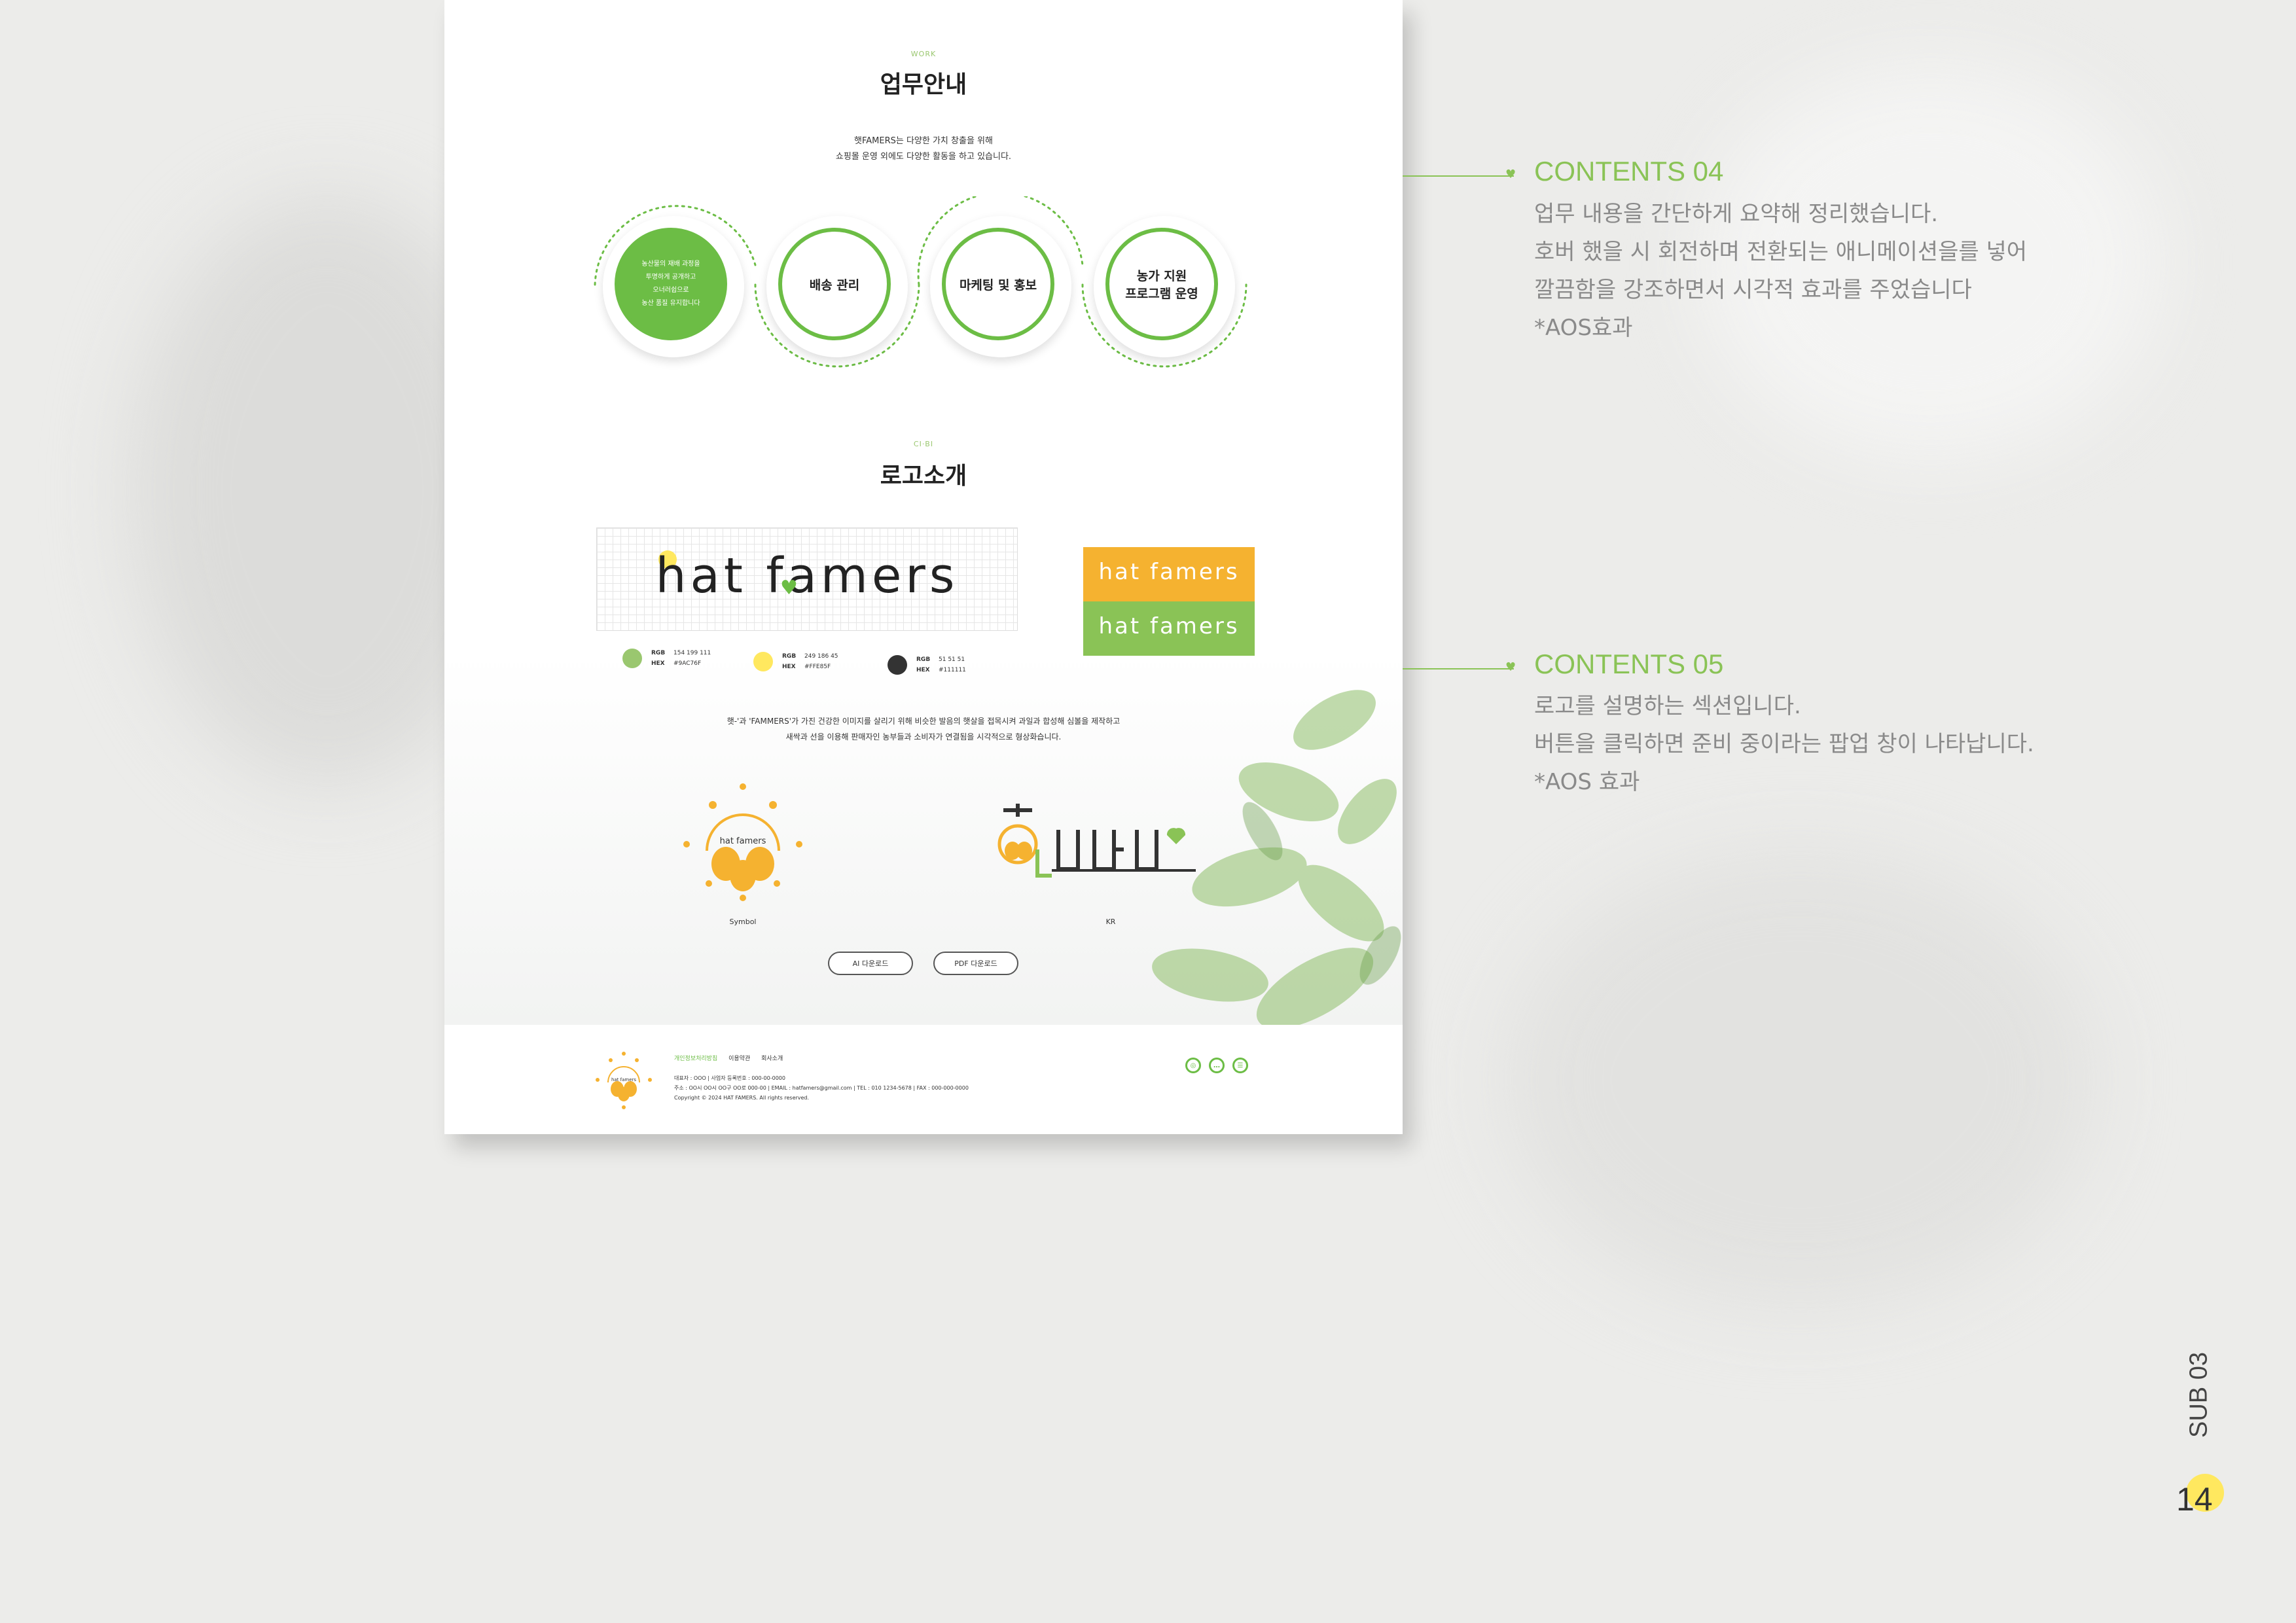 The width and height of the screenshot is (2296, 1623). What do you see at coordinates (1240, 1065) in the screenshot?
I see `talk-icon: ☰` at bounding box center [1240, 1065].